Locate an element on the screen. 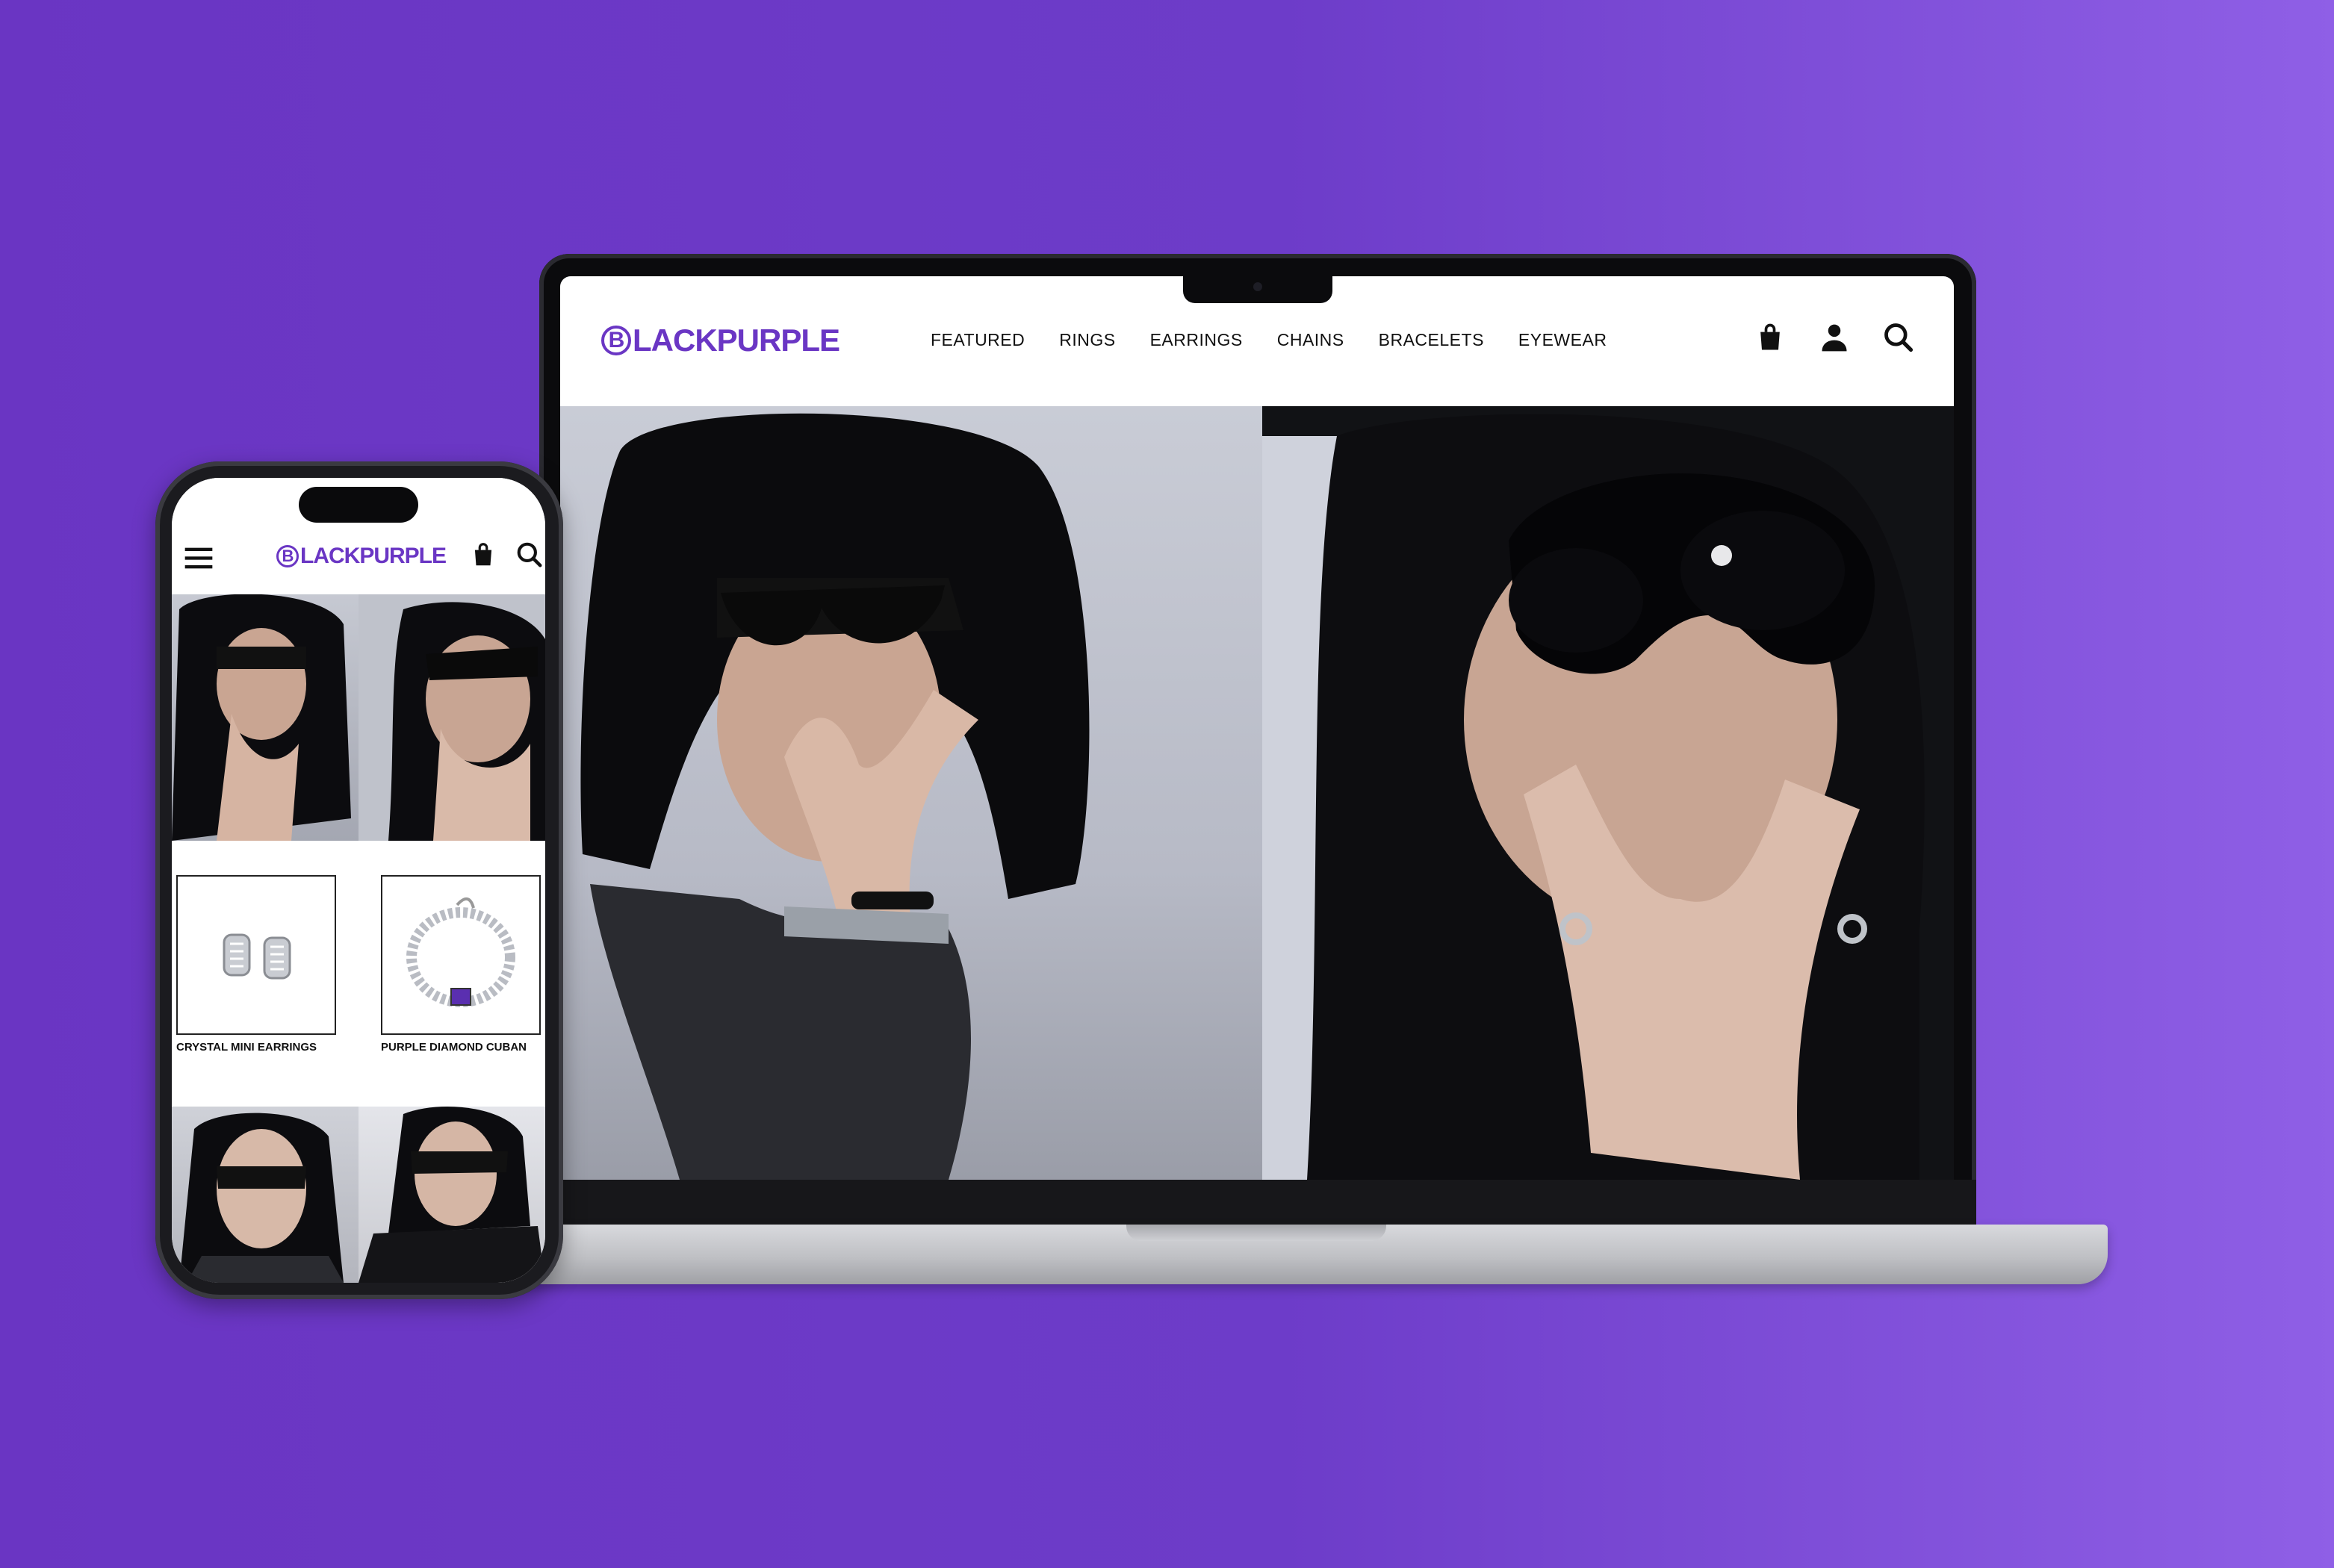  laptop-notch is located at coordinates (1257, 288).